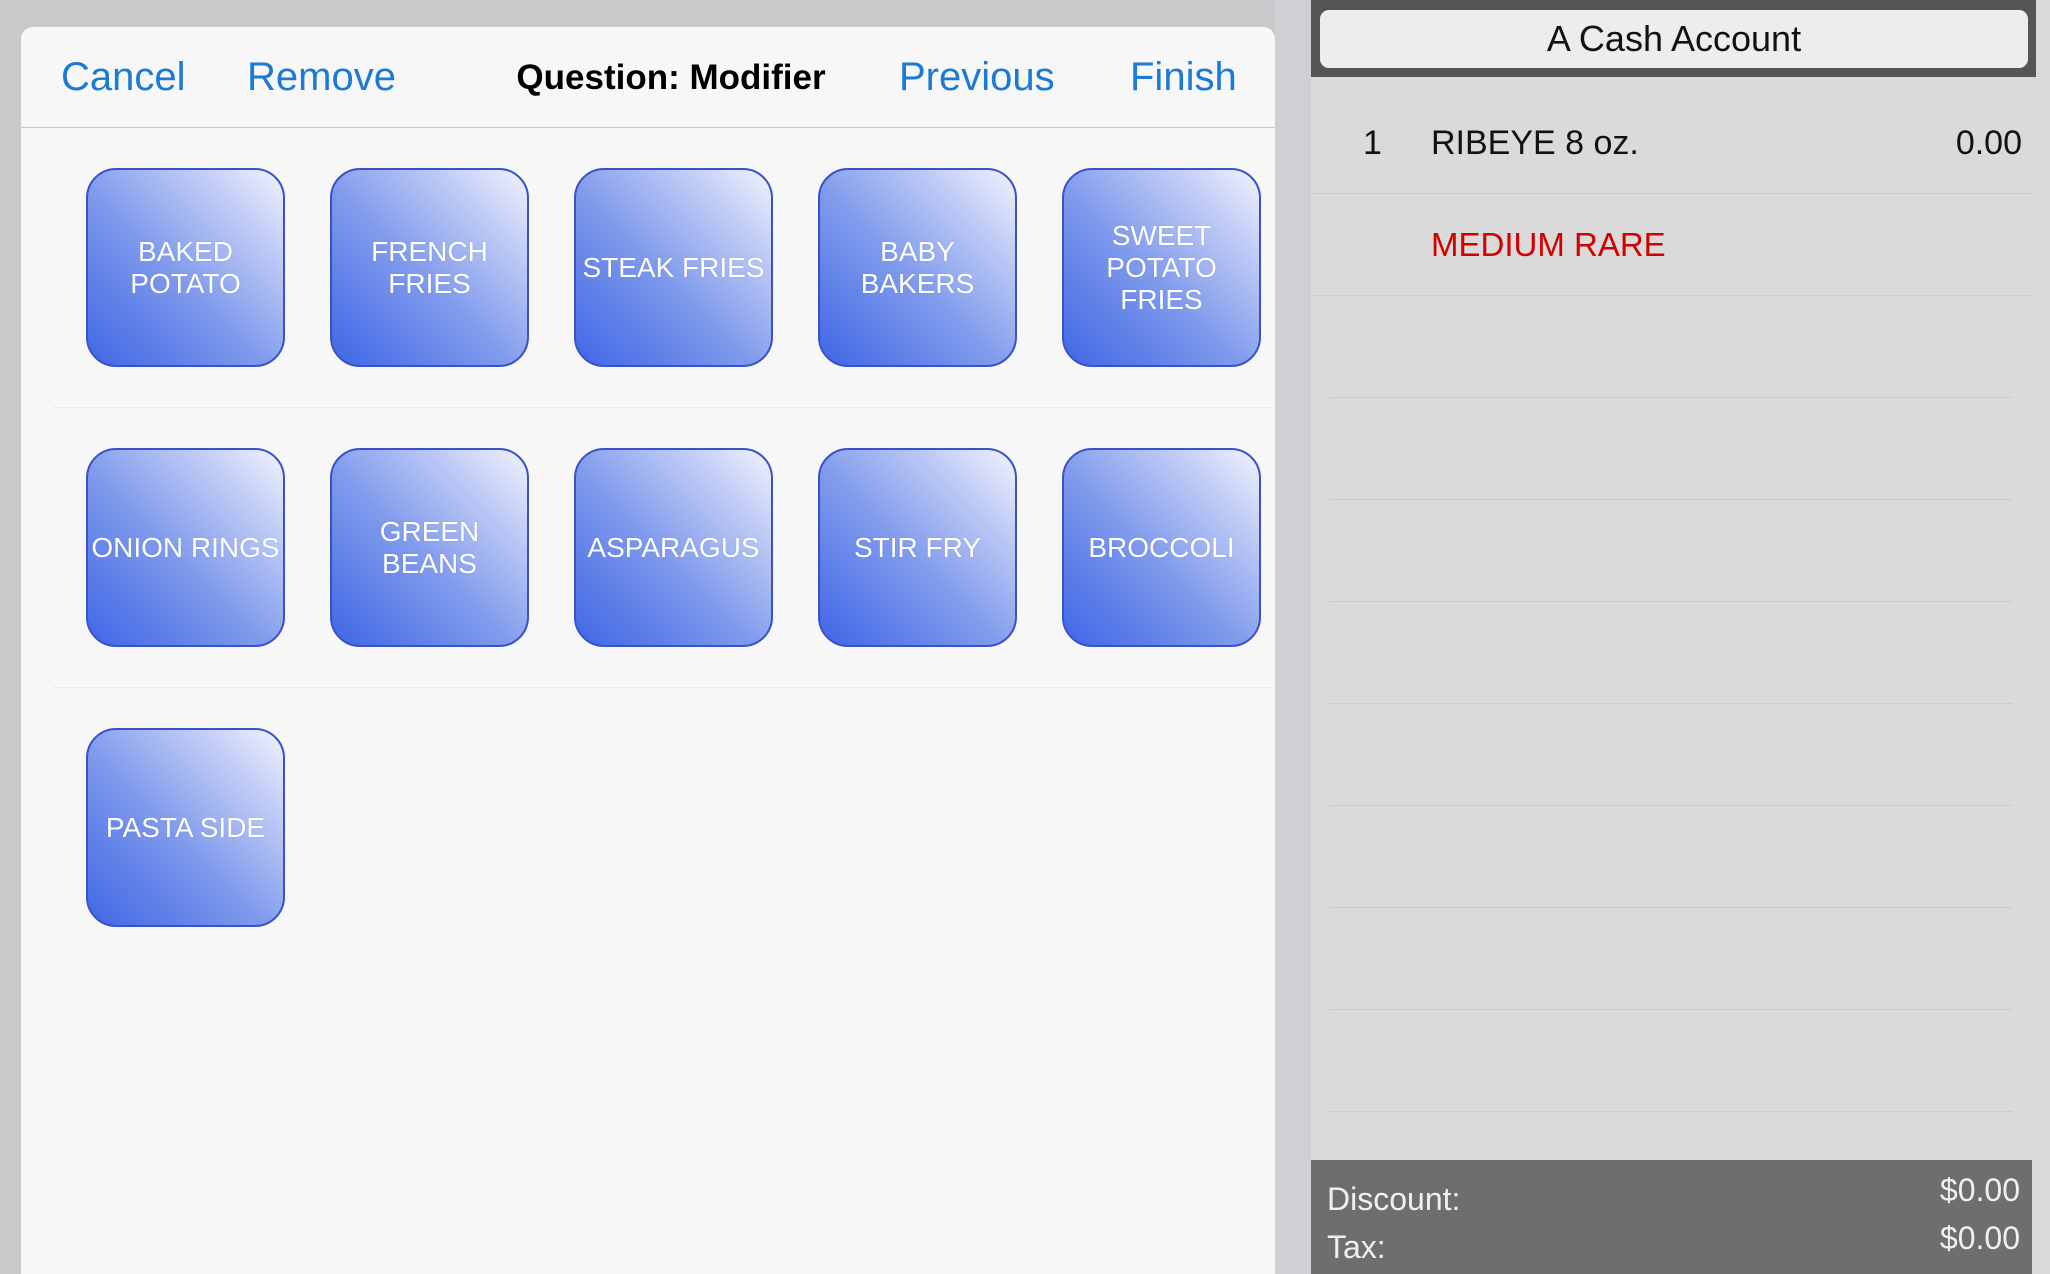 This screenshot has height=1274, width=2050. What do you see at coordinates (1979, 1238) in the screenshot?
I see `tax-value: $0.00` at bounding box center [1979, 1238].